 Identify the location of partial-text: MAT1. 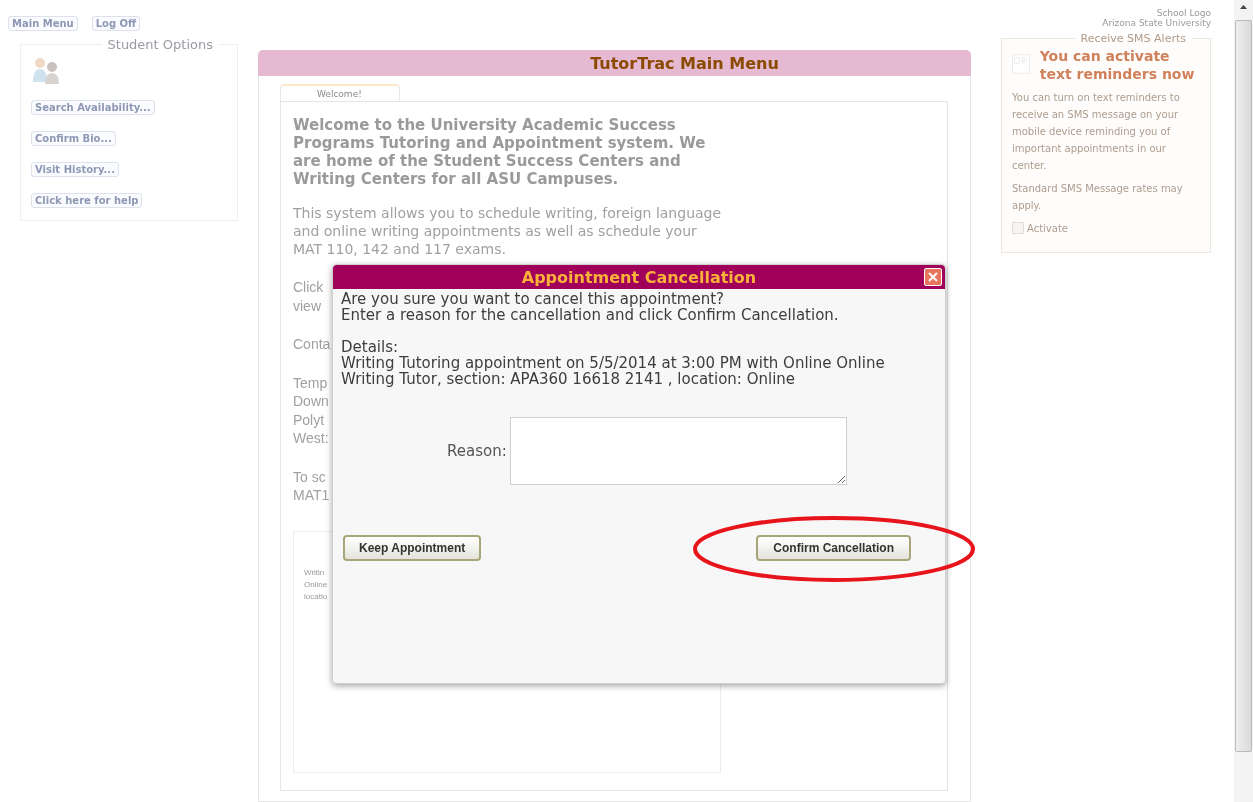
(311, 495).